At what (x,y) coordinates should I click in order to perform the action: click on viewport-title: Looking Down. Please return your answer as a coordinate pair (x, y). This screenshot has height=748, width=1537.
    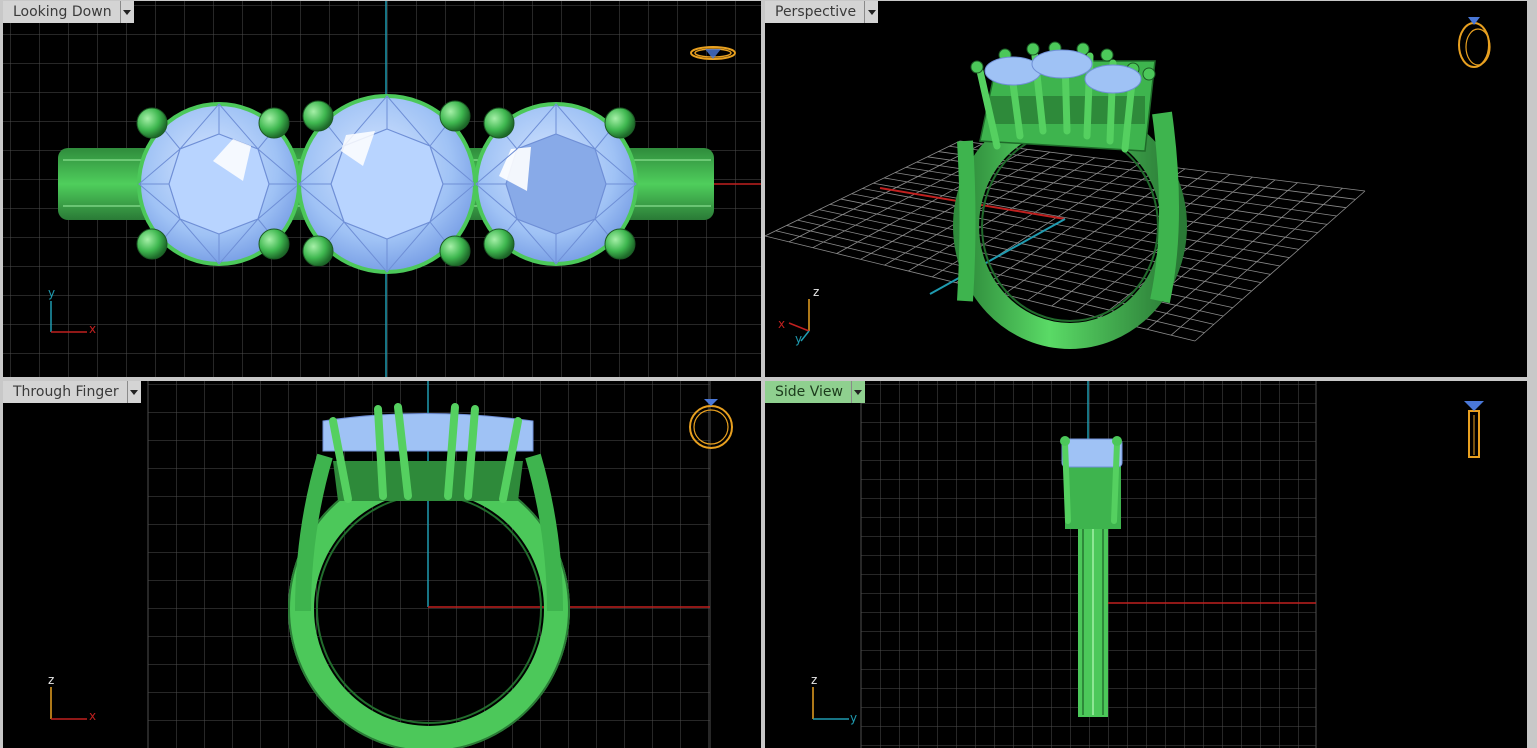
    Looking at the image, I should click on (62, 12).